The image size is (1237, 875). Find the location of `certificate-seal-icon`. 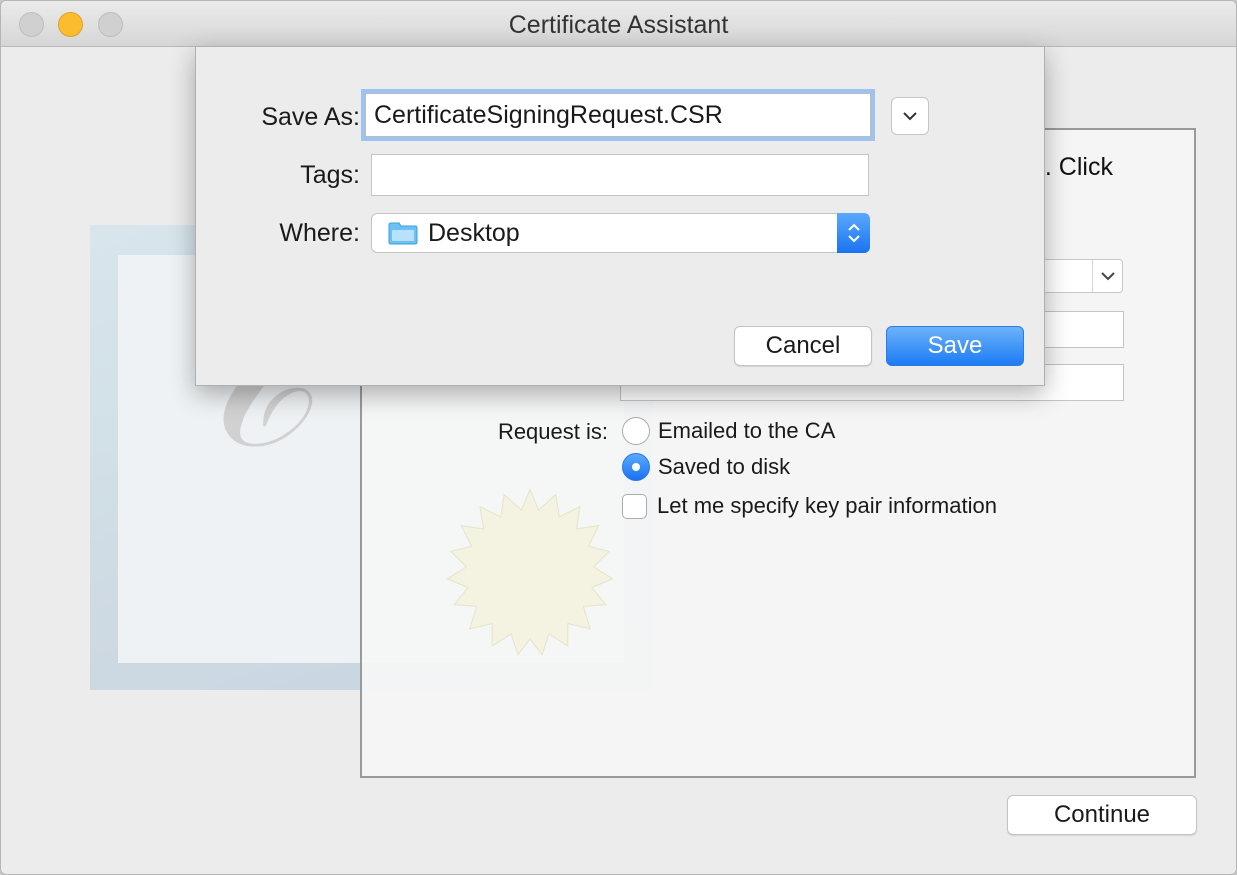

certificate-seal-icon is located at coordinates (530, 572).